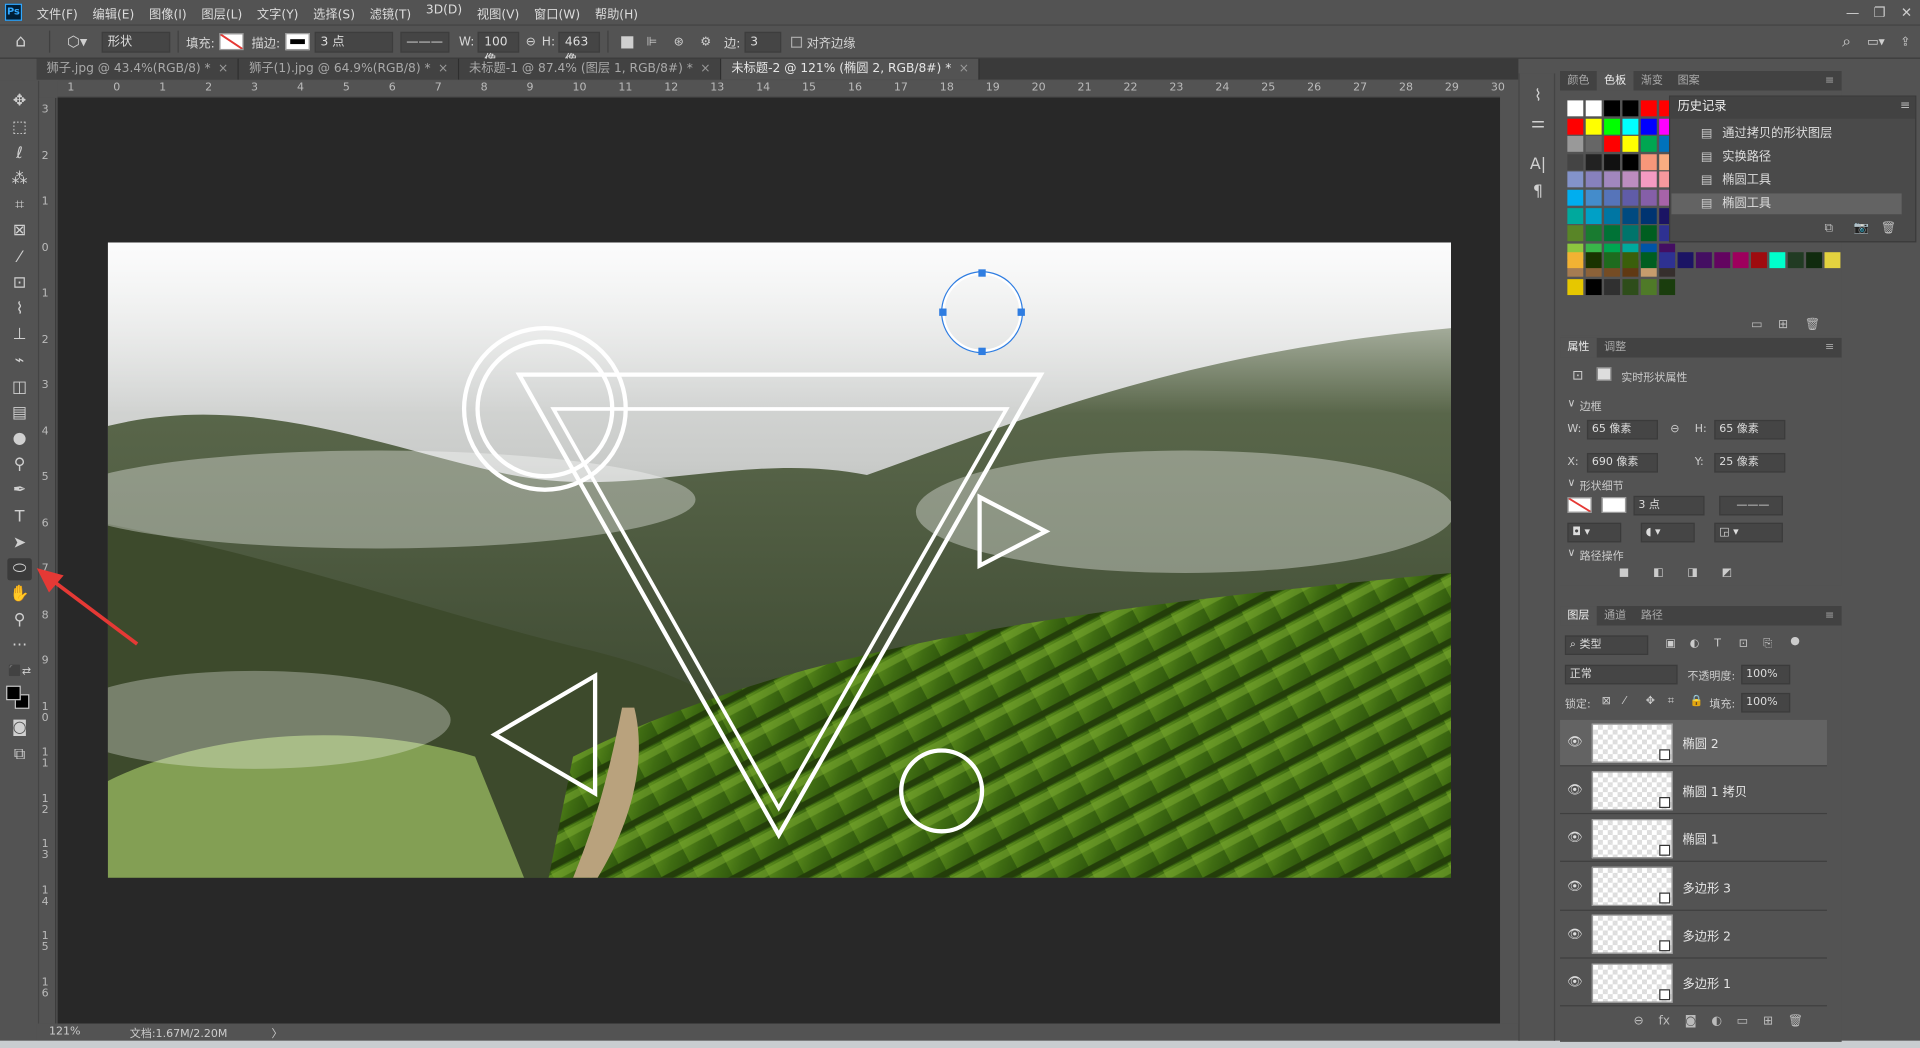 The image size is (1920, 1048). What do you see at coordinates (57, 12) in the screenshot?
I see `menu-item-0: 文件(F)` at bounding box center [57, 12].